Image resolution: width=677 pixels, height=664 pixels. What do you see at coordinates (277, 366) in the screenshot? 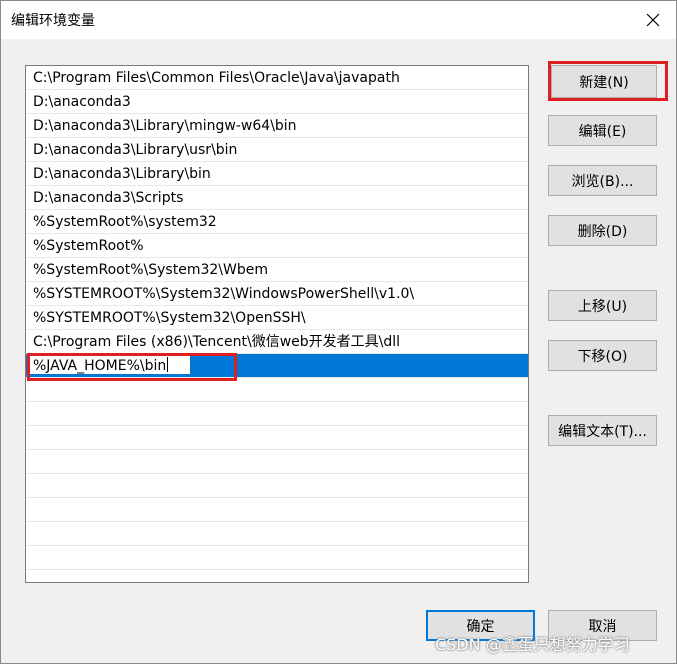
I see `list-item-editing: %JAVA_HOME%\bin` at bounding box center [277, 366].